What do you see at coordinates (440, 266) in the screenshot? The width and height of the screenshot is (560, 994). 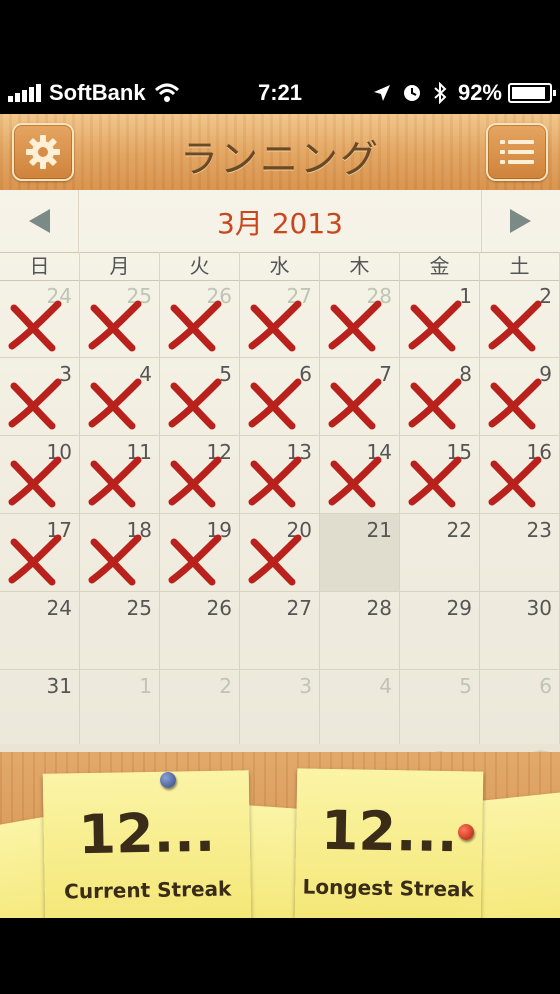 I see `weekday-label: 金` at bounding box center [440, 266].